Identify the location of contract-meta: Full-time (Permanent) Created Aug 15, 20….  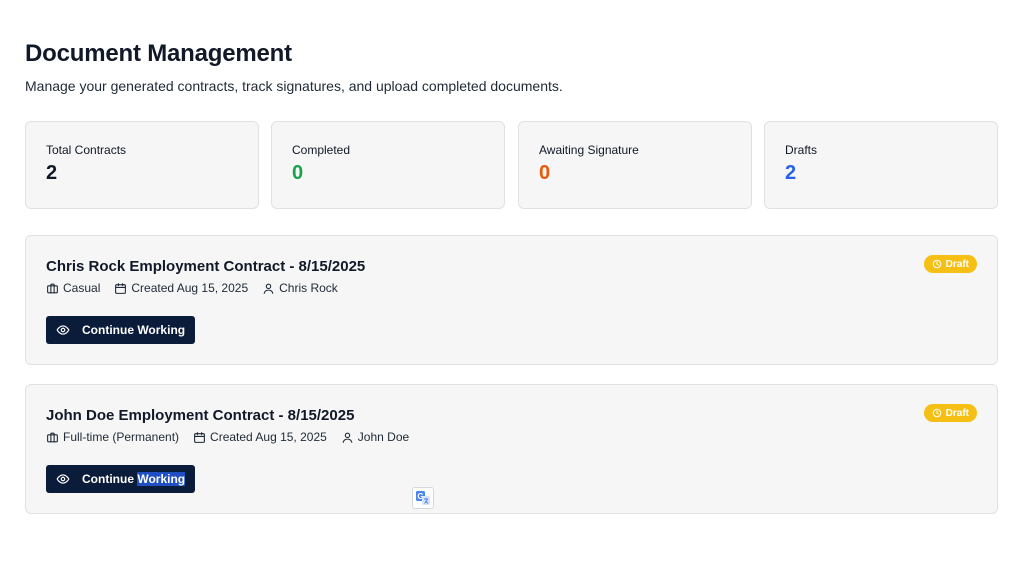
(234, 437).